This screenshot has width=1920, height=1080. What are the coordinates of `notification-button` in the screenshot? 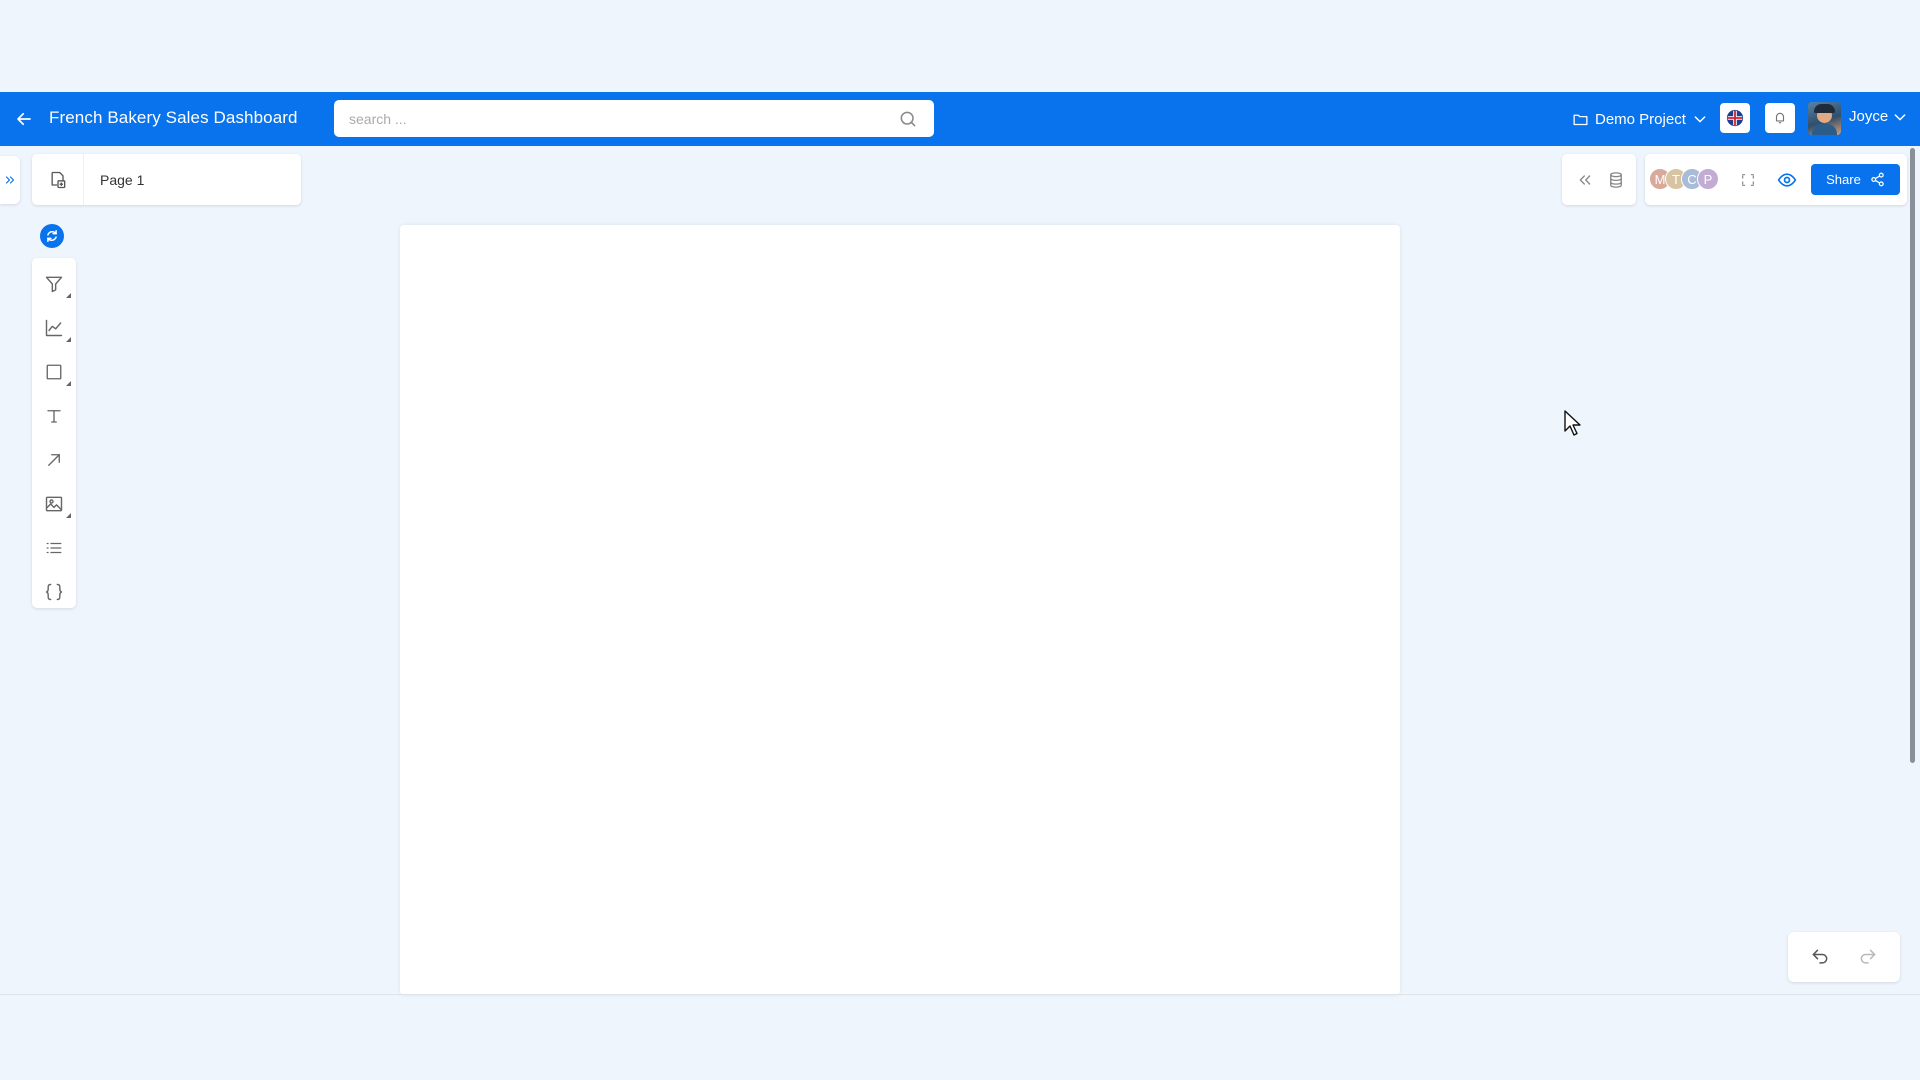 It's located at (1780, 118).